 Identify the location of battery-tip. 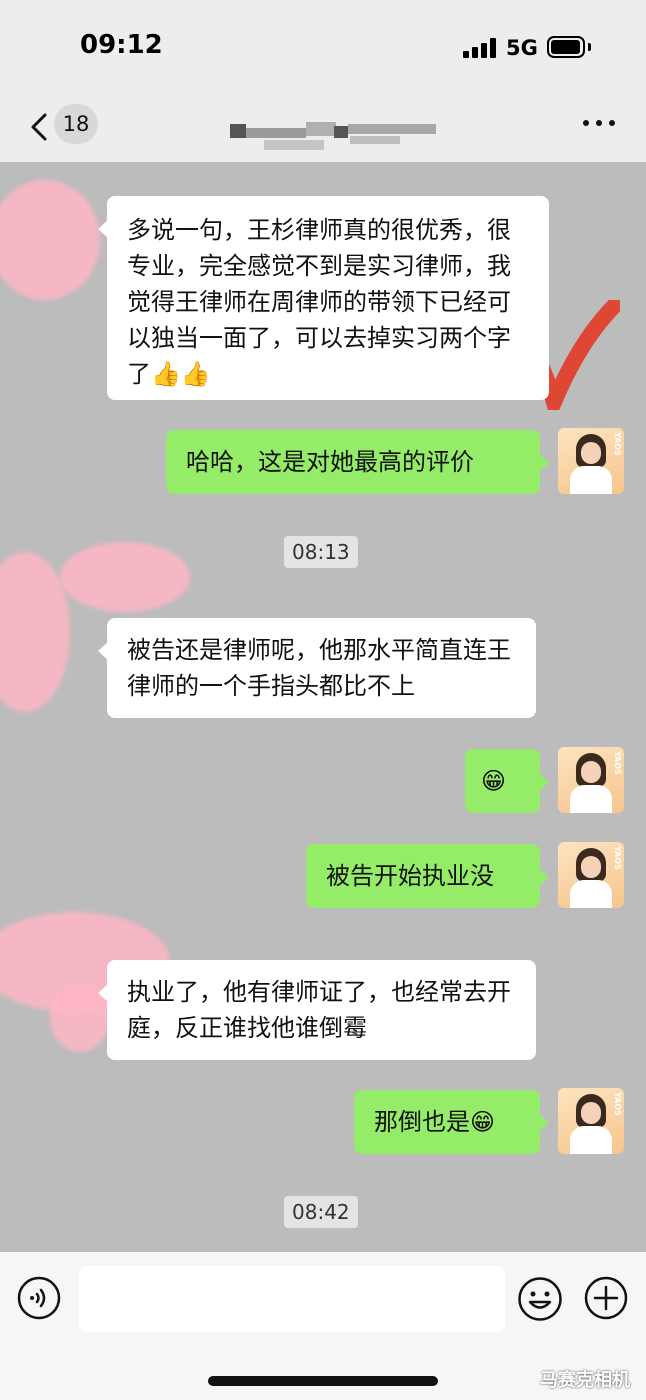
(589, 47).